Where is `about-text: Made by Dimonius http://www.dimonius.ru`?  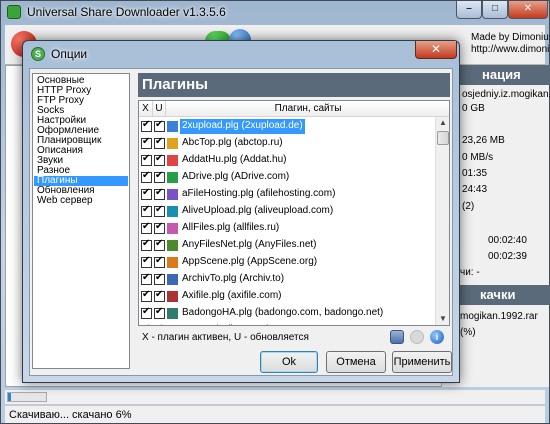
about-text: Made by Dimonius http://www.dimonius.ru is located at coordinates (510, 44).